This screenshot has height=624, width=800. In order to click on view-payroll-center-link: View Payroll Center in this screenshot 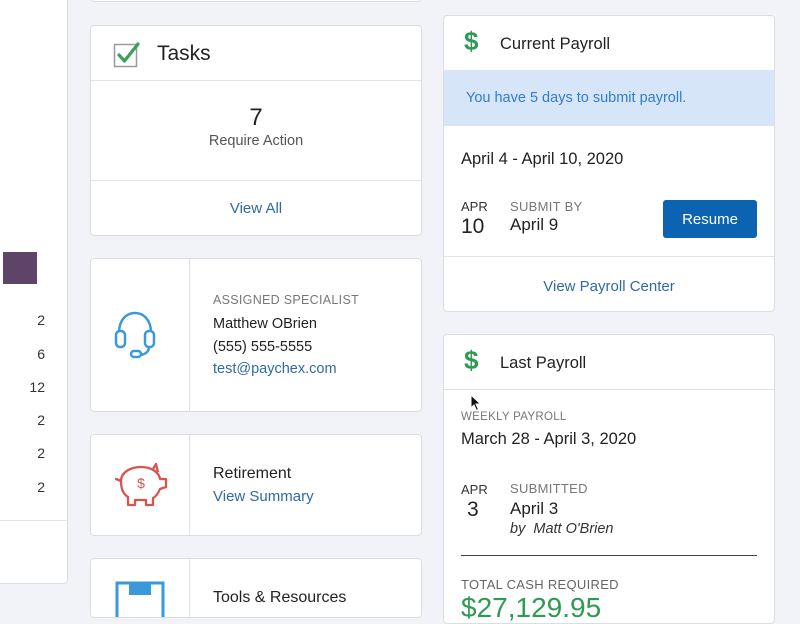, I will do `click(609, 286)`.